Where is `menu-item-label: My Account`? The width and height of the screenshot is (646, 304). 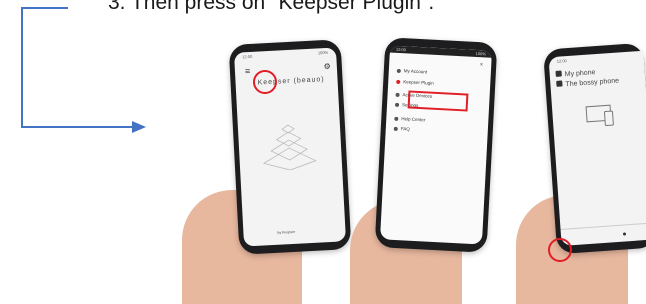
menu-item-label: My Account is located at coordinates (415, 71).